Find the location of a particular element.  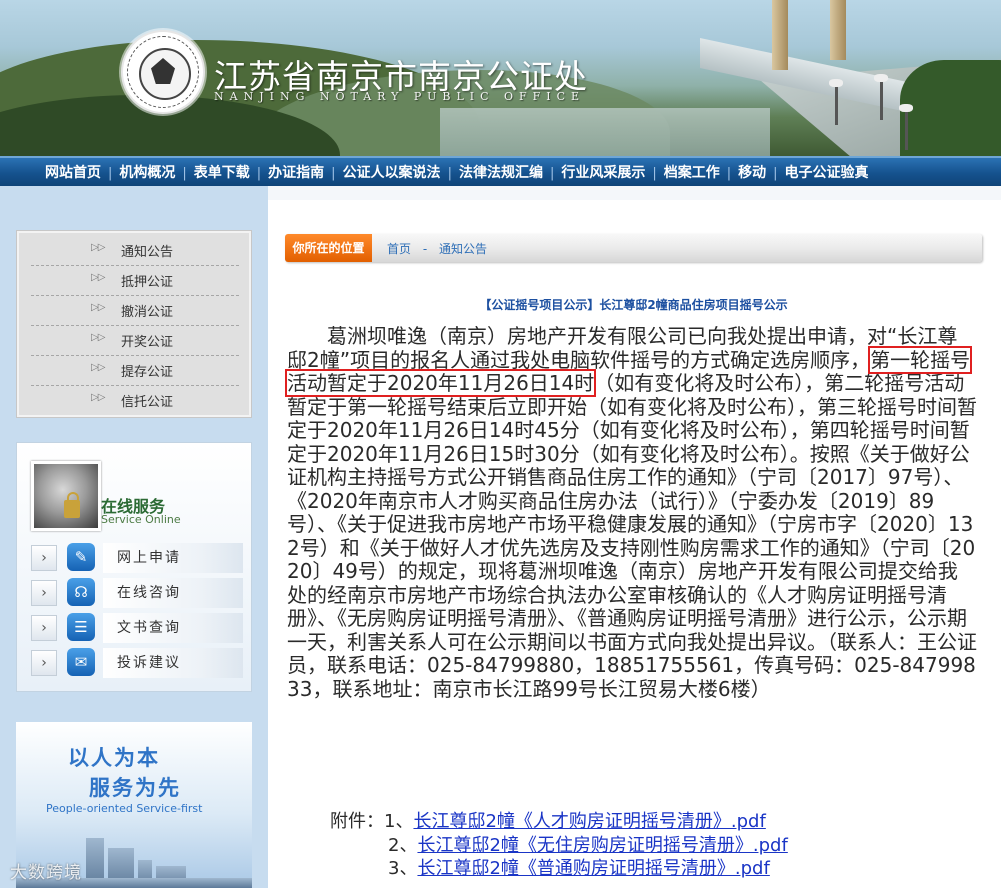

attachment-link: 长江尊邸2幢《人才购房证明摇号清册》.pdf is located at coordinates (589, 821).